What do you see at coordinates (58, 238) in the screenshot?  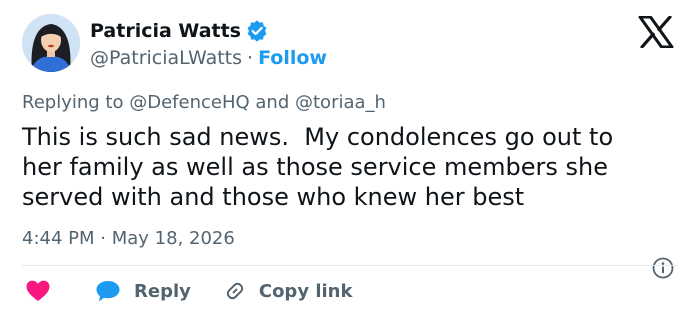 I see `tweet-time: 4:44 PM` at bounding box center [58, 238].